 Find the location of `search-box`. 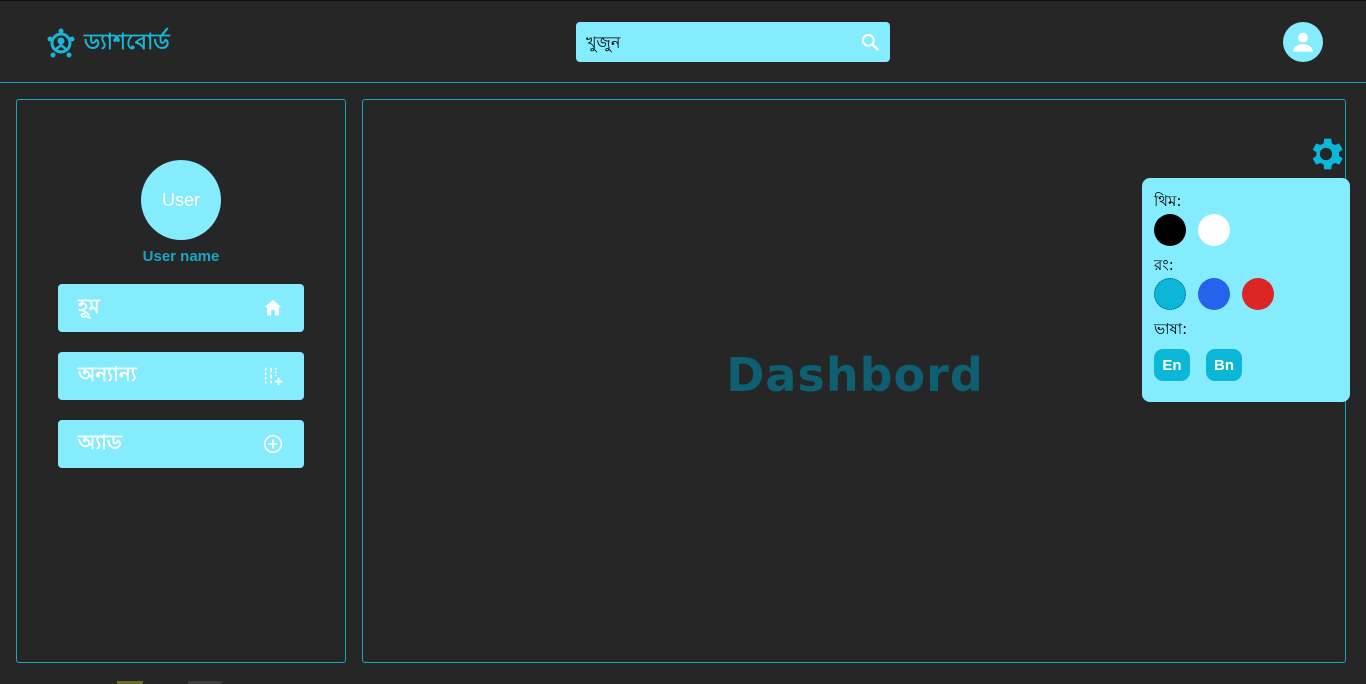

search-box is located at coordinates (733, 42).